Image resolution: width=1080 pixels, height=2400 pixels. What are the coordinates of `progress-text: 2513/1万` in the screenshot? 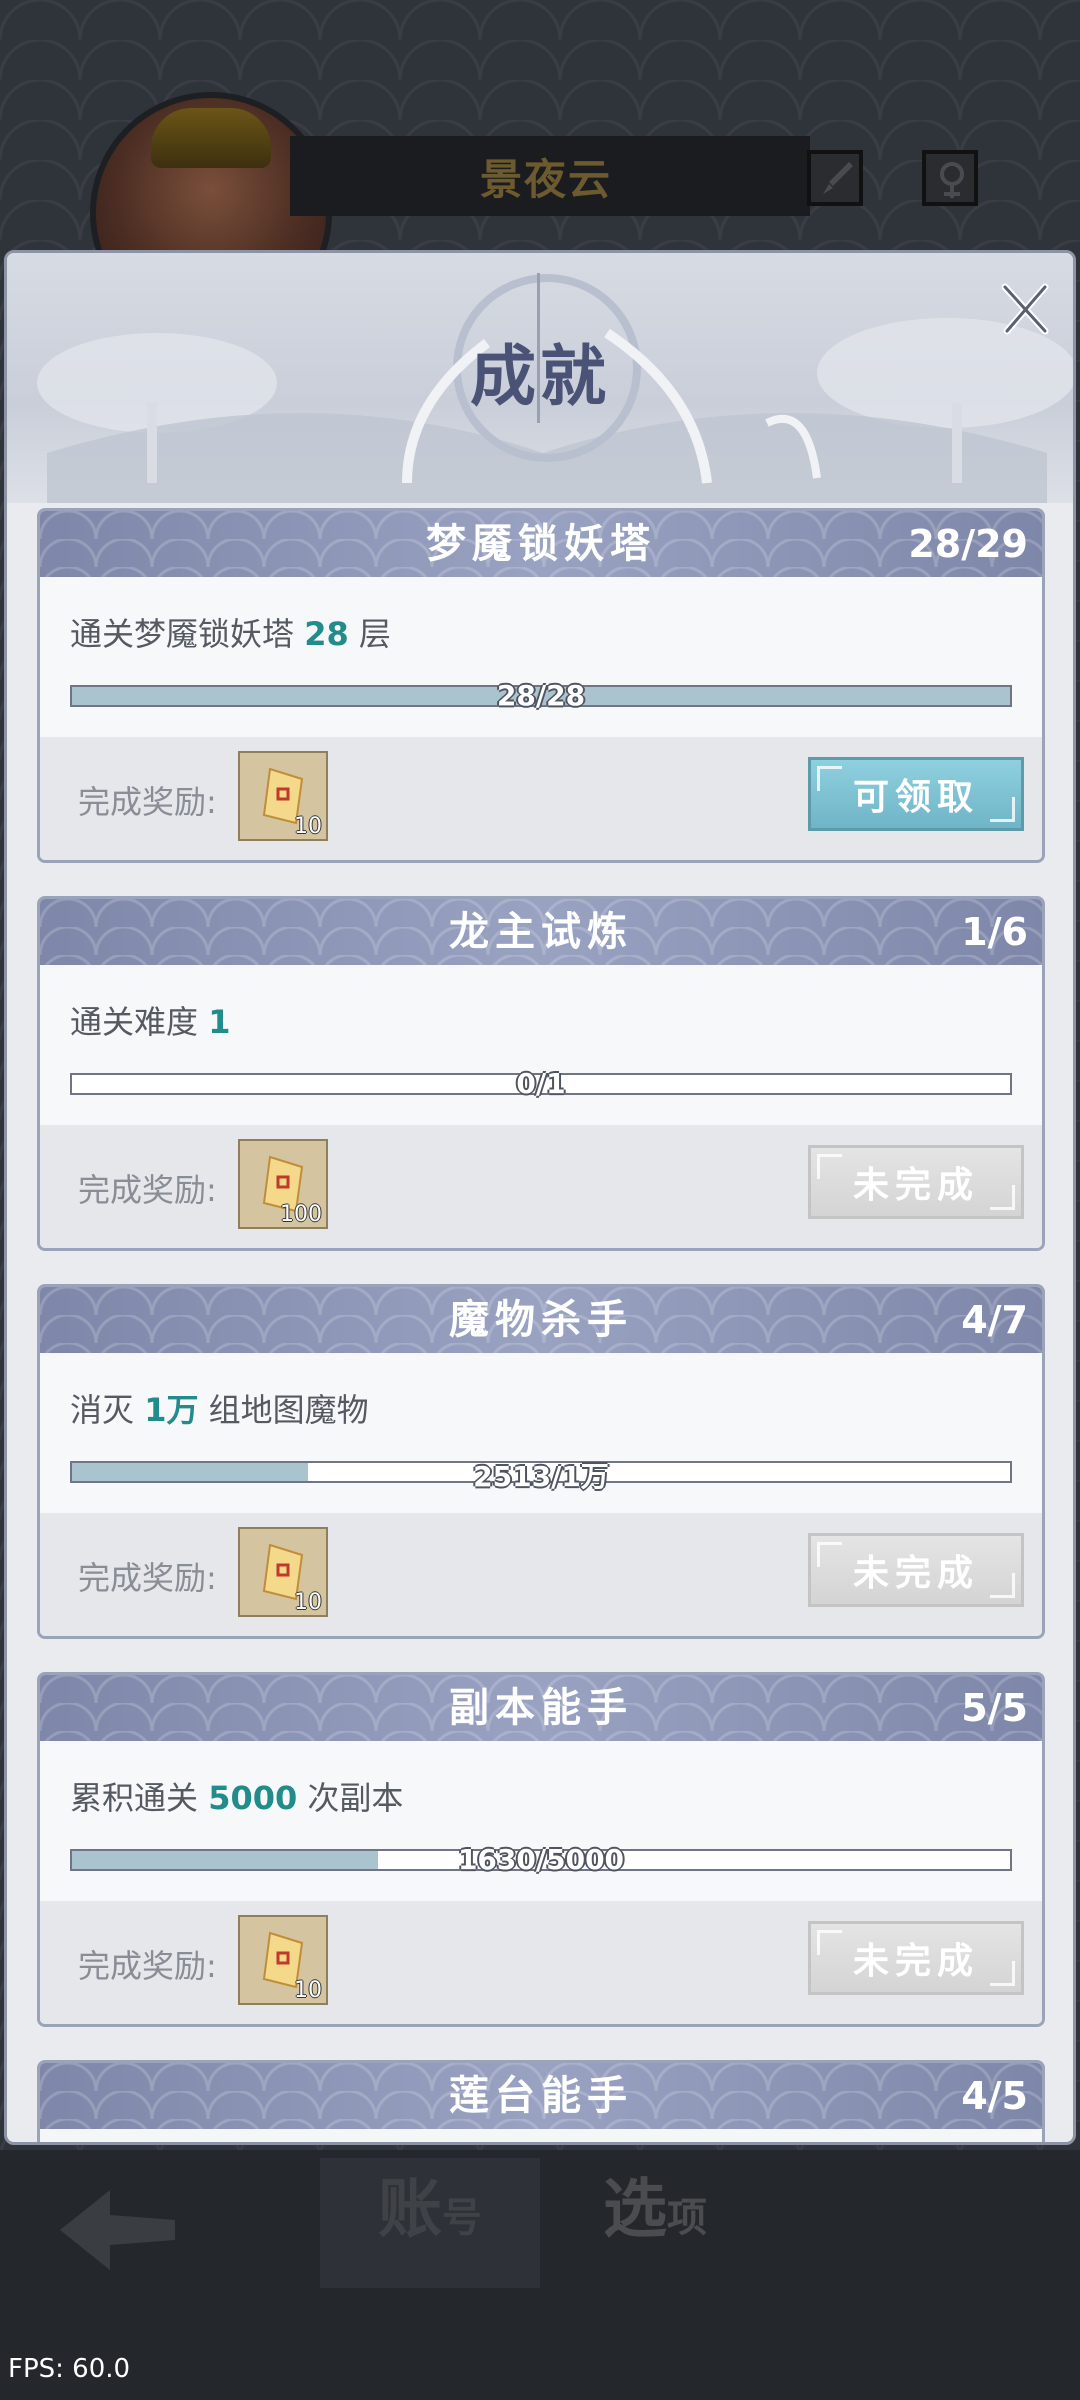 It's located at (541, 1476).